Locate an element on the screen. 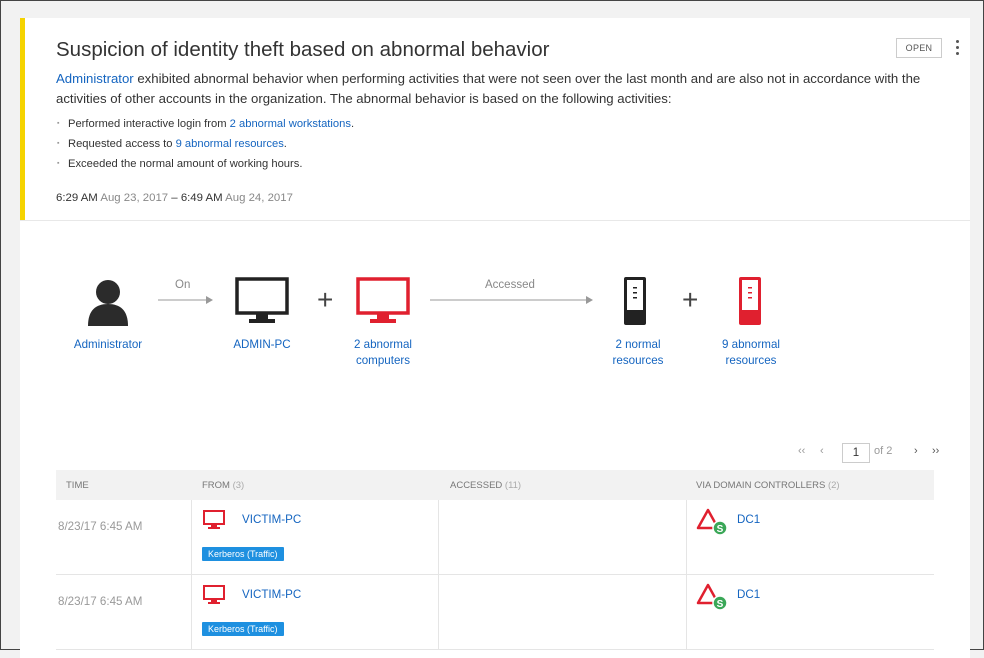 This screenshot has height=658, width=984. abnormal-resources-label: 9 abnormal resources is located at coordinates (751, 353).